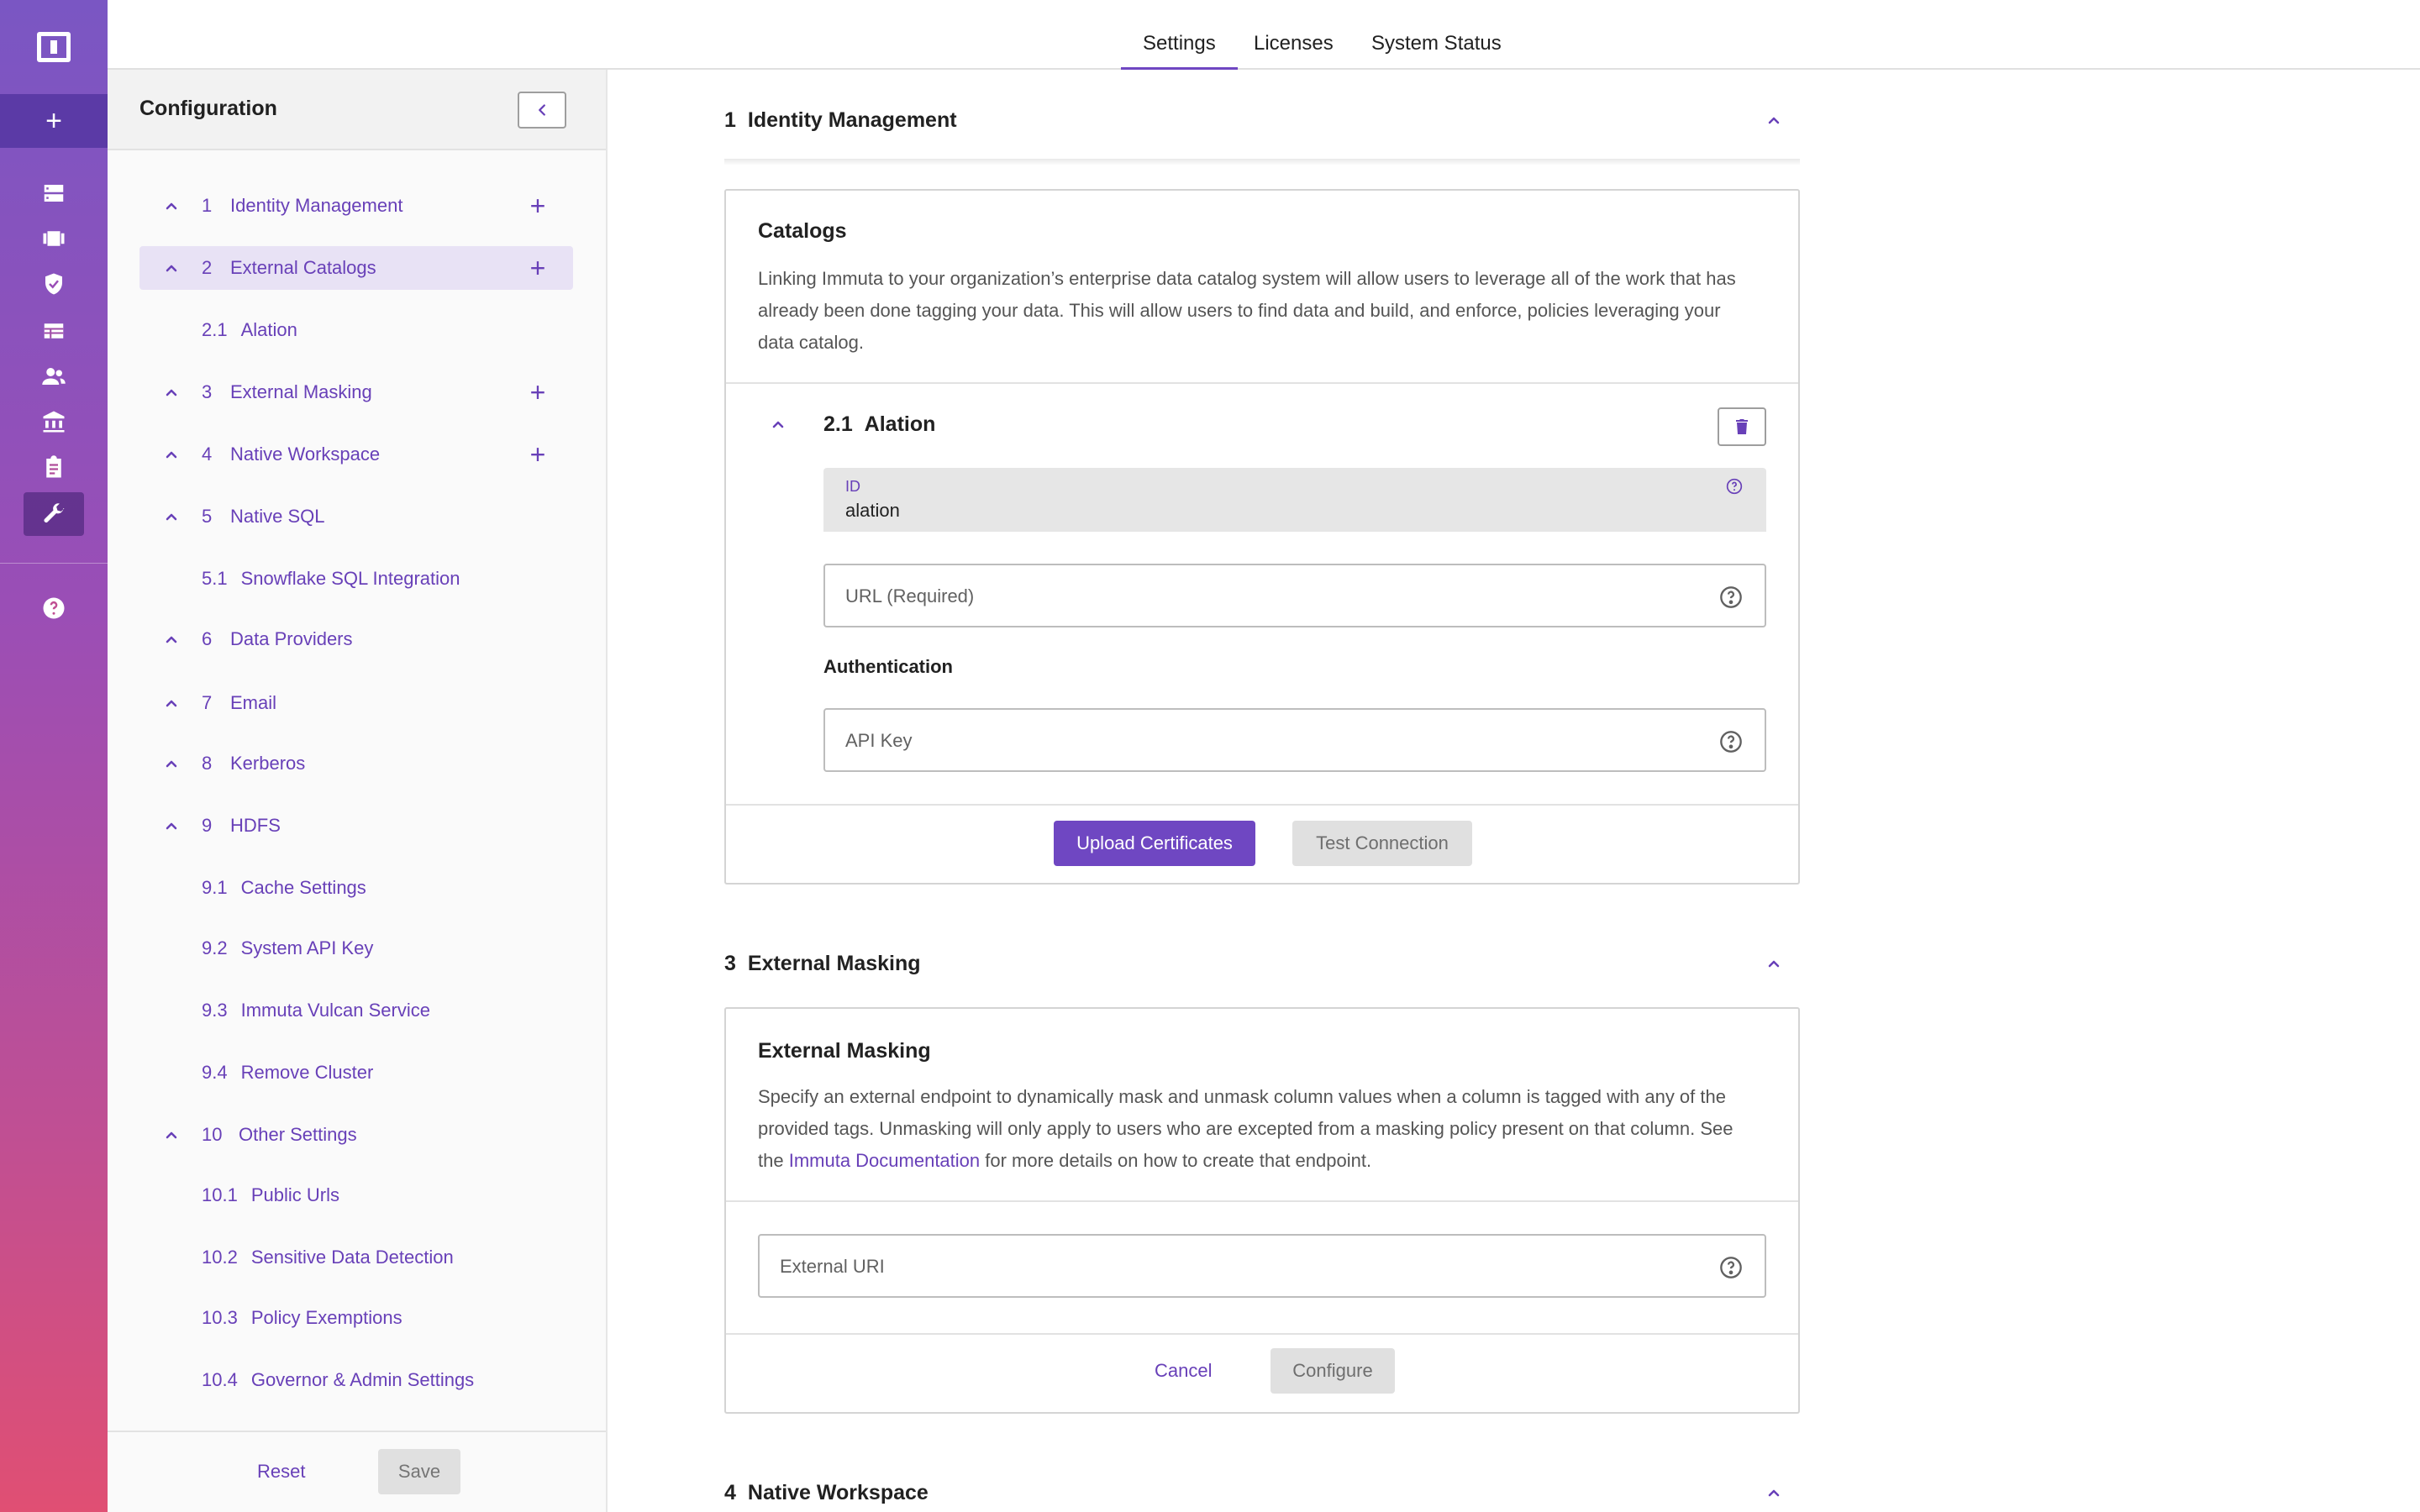 The image size is (2420, 1512). What do you see at coordinates (54, 376) in the screenshot?
I see `people-icon` at bounding box center [54, 376].